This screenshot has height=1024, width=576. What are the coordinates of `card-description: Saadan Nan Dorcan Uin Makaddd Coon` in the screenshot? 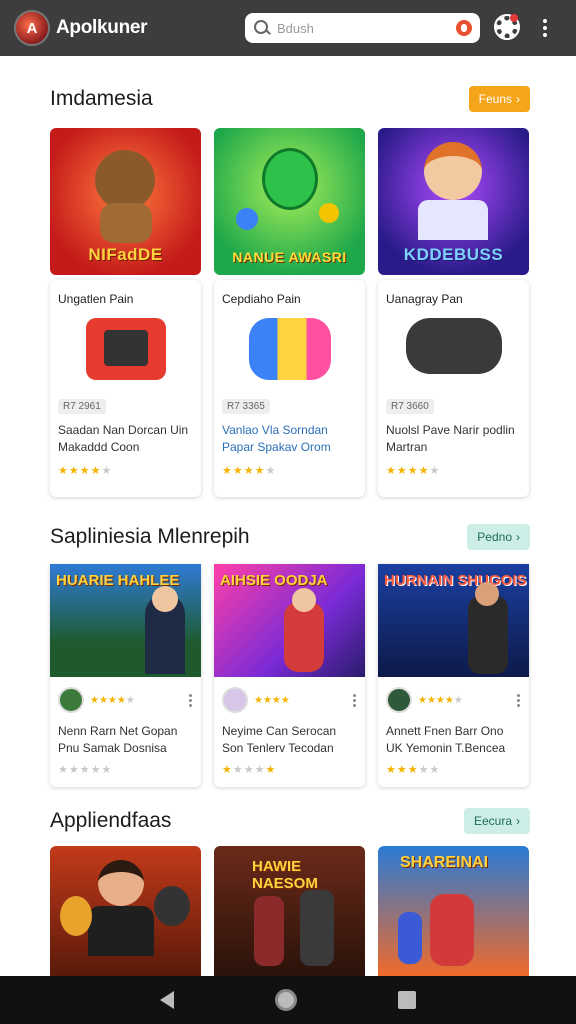 It's located at (123, 438).